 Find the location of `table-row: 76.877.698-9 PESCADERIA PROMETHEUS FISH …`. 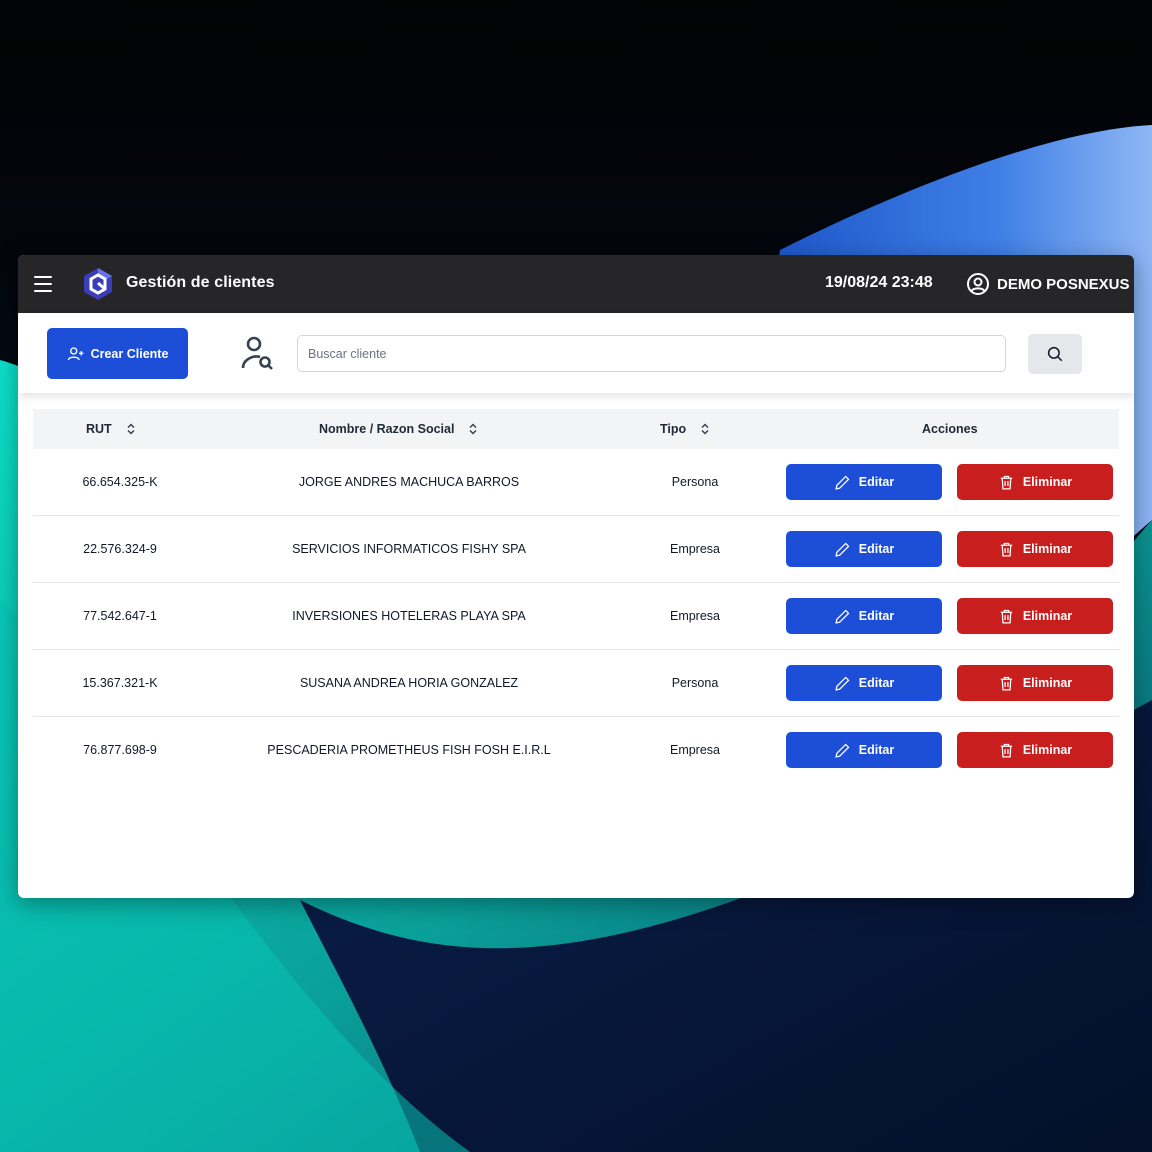

table-row: 76.877.698-9 PESCADERIA PROMETHEUS FISH … is located at coordinates (576, 750).